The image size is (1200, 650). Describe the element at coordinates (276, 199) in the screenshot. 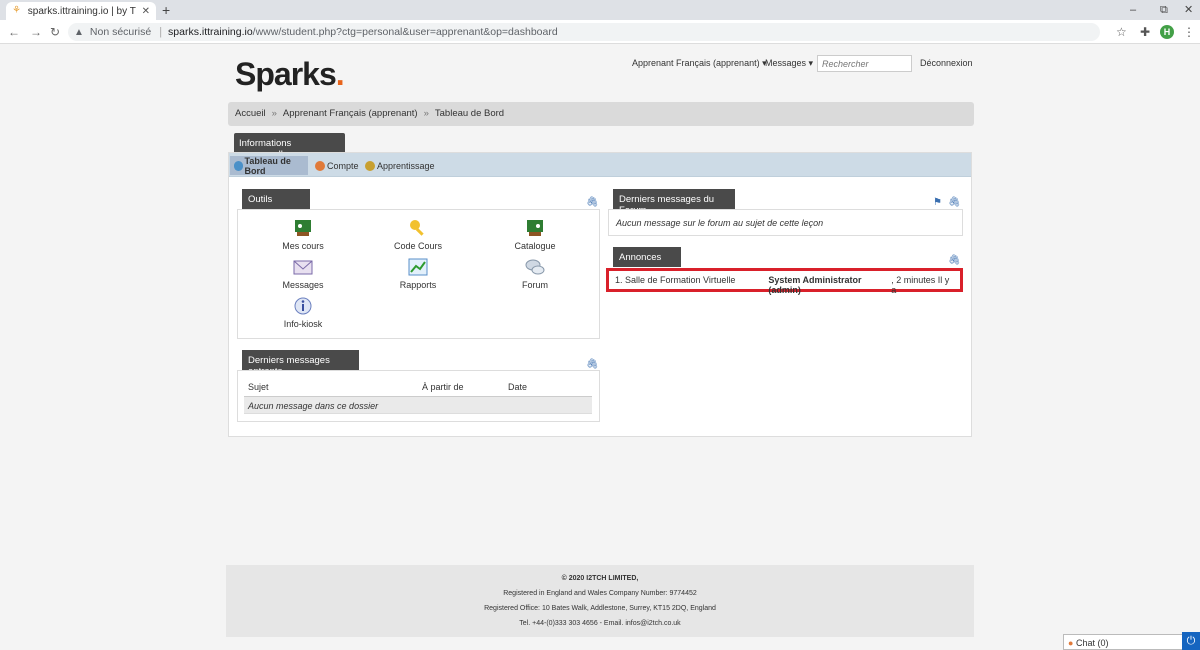

I see `tools-title: Outils` at that location.